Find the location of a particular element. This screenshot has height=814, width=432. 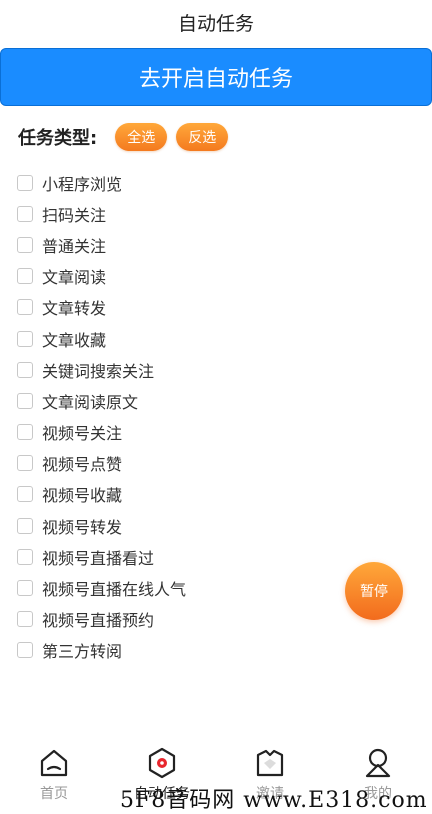

task-label: 视频号直播预约 is located at coordinates (98, 621).